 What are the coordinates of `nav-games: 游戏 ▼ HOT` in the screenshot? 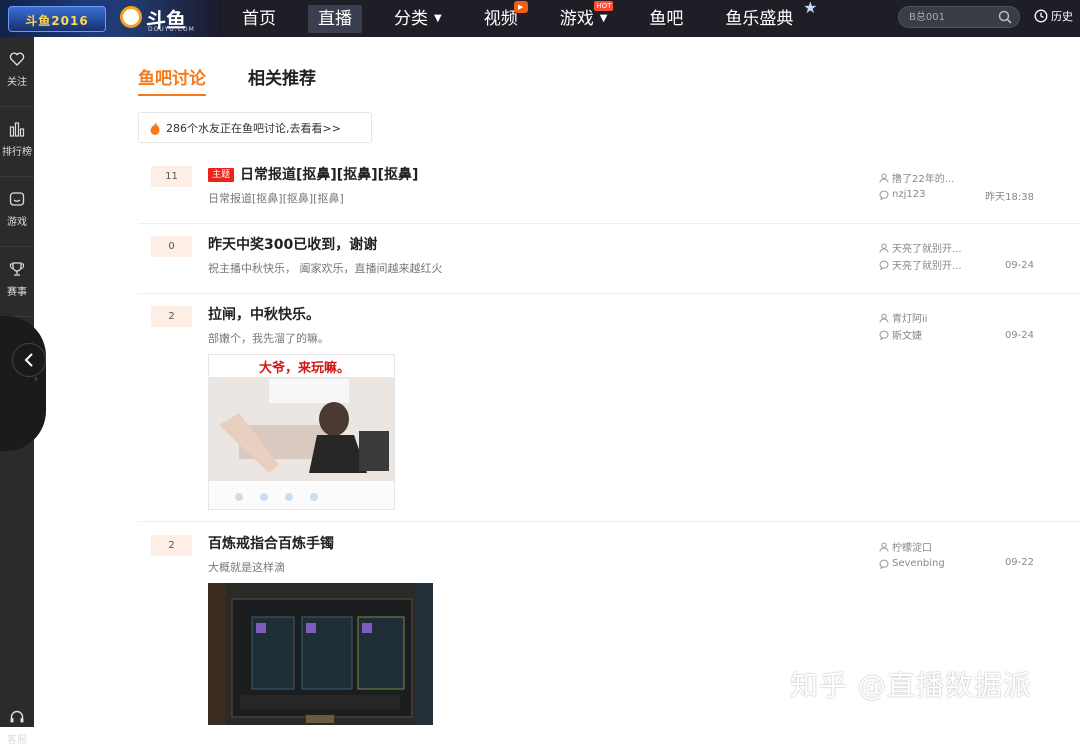 It's located at (584, 16).